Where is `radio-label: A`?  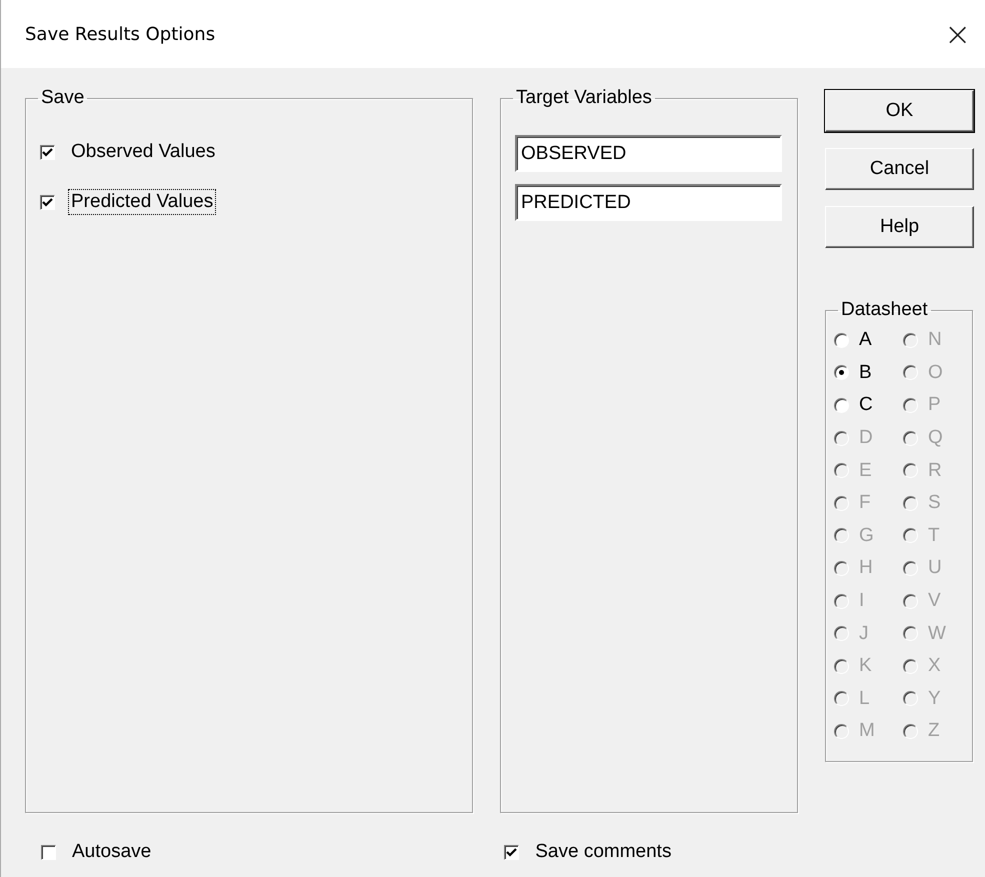 radio-label: A is located at coordinates (865, 340).